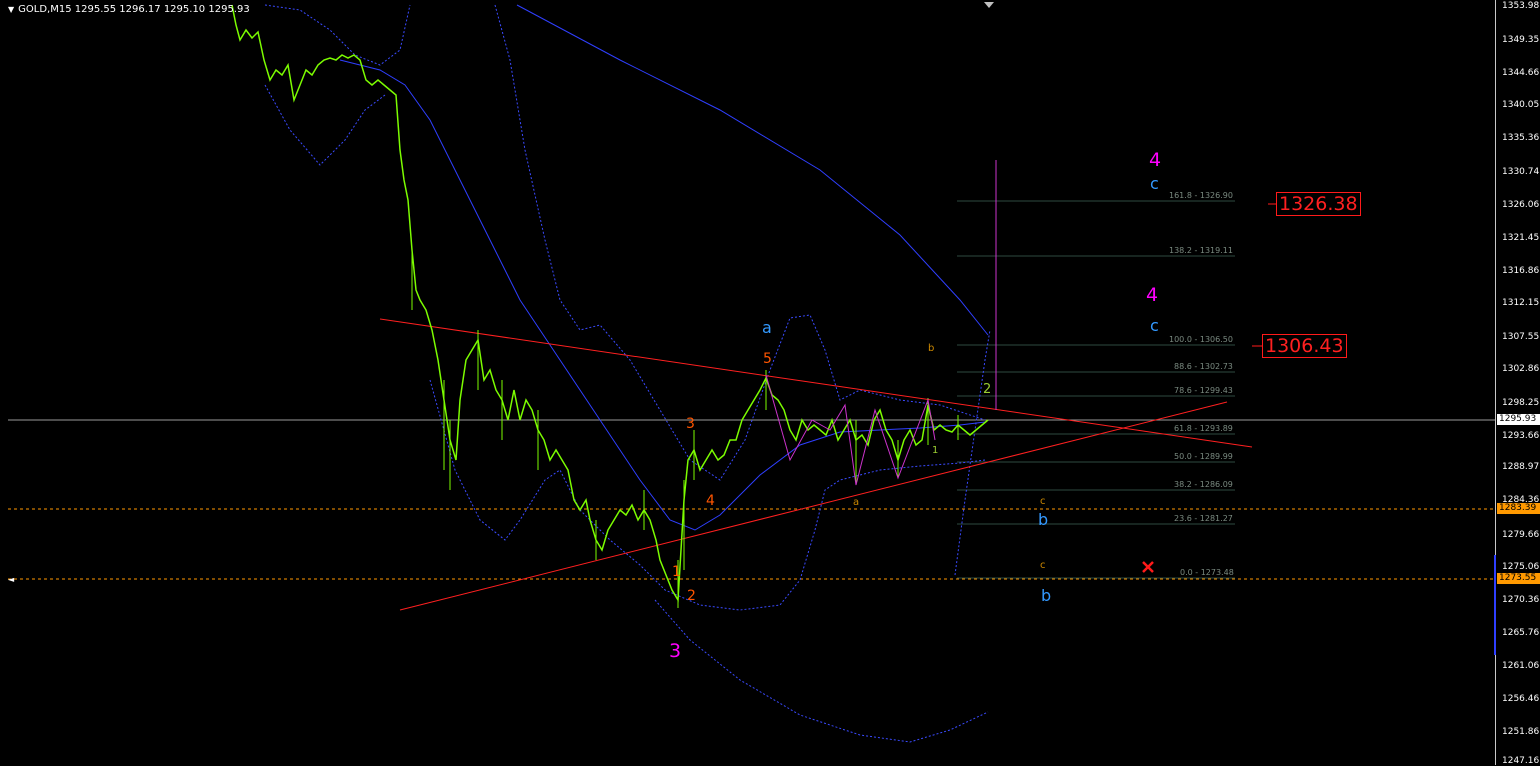 The height and width of the screenshot is (766, 1540). Describe the element at coordinates (1154, 325) in the screenshot. I see `wave-label-c-lower: c` at that location.